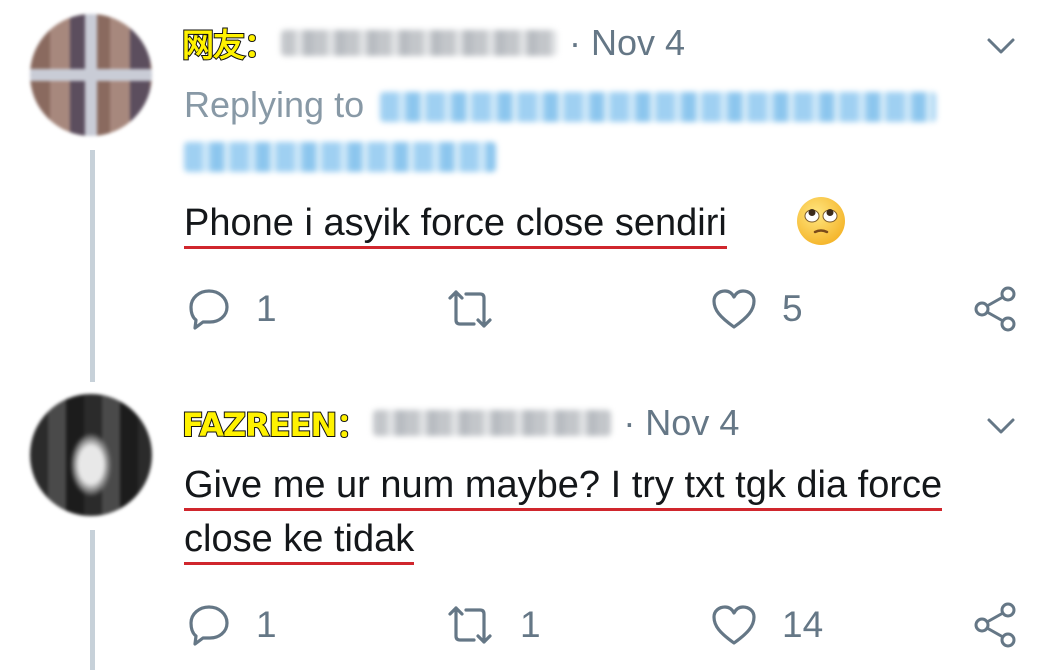 The image size is (1062, 670). What do you see at coordinates (606, 309) in the screenshot?
I see `tweet-actions: 1 5` at bounding box center [606, 309].